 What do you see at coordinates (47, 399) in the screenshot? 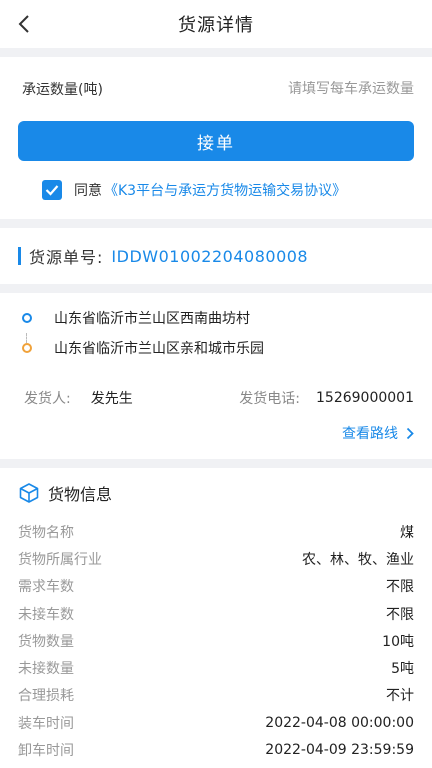
I see `shipper-name-label: 发货人:` at bounding box center [47, 399].